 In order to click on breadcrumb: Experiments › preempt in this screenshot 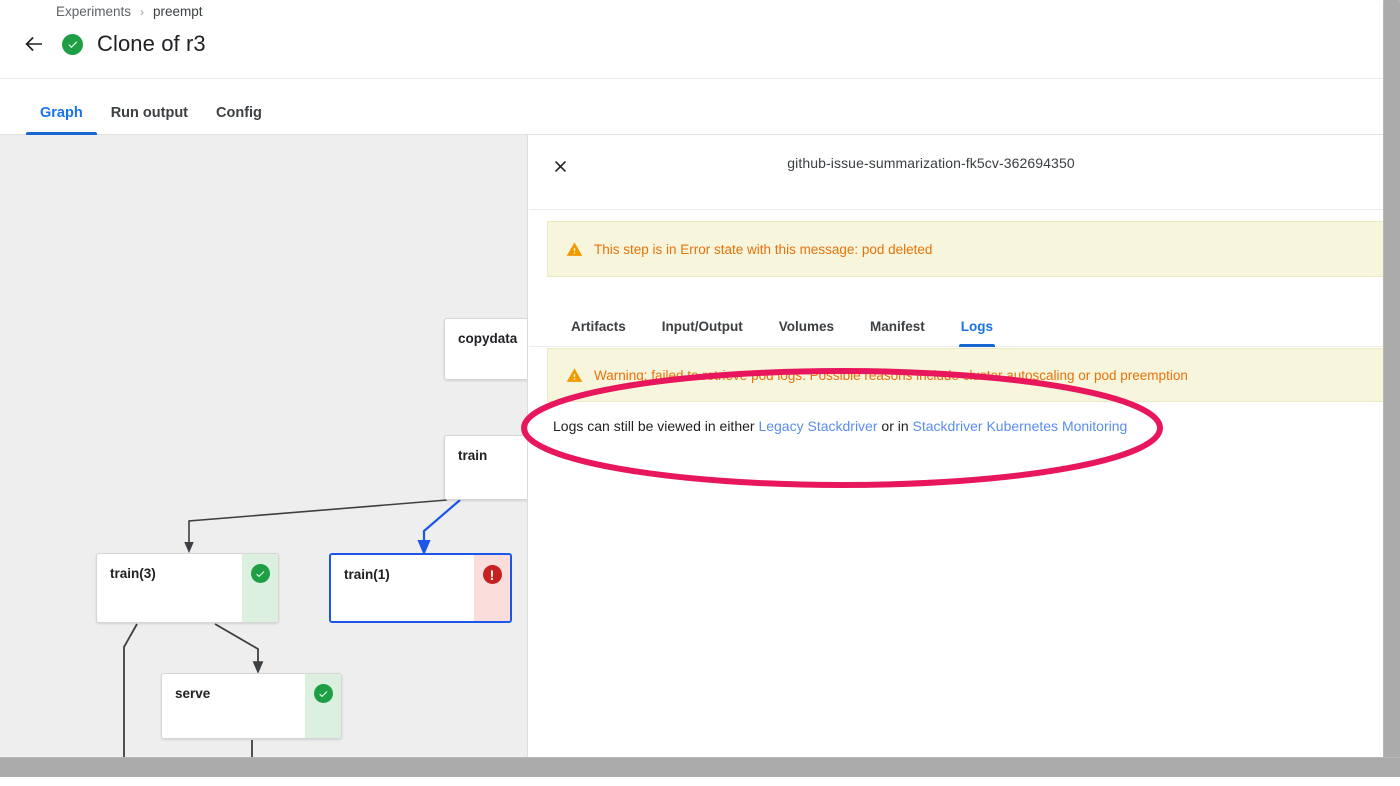, I will do `click(129, 11)`.